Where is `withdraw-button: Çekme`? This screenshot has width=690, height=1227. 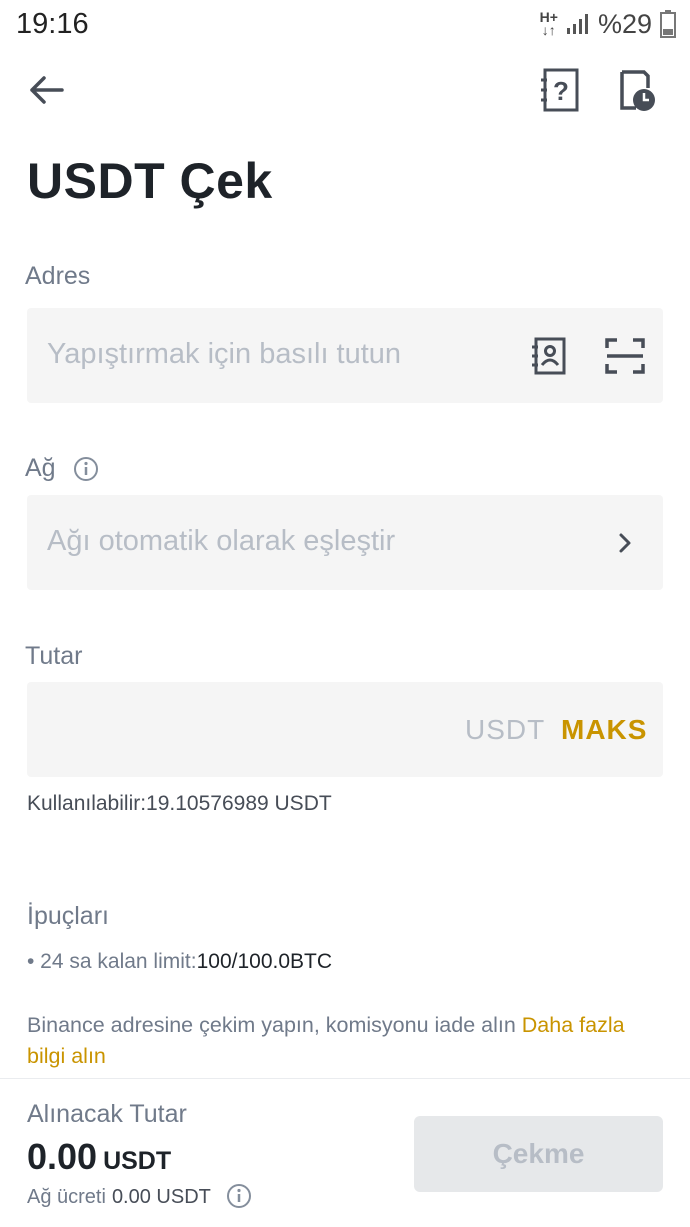
withdraw-button: Çekme is located at coordinates (538, 1154).